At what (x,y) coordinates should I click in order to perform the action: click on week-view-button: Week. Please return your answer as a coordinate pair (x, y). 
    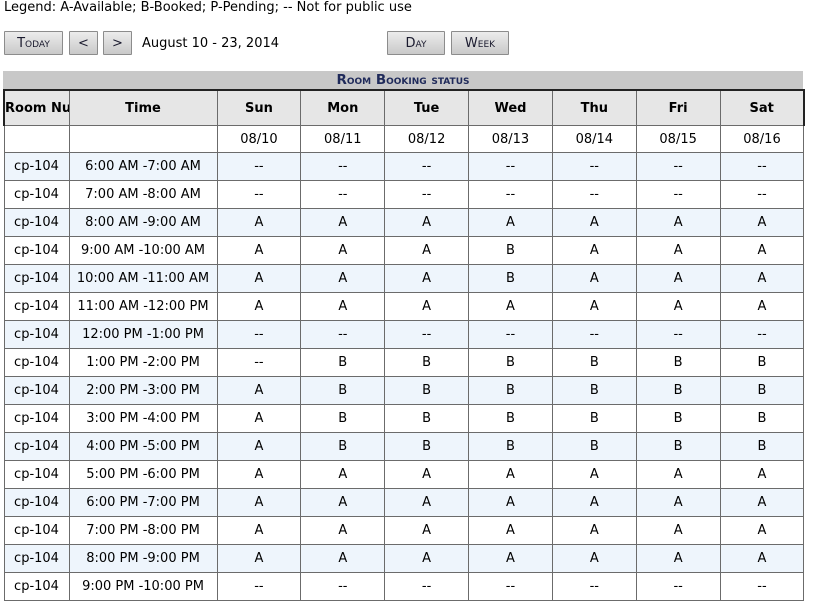
    Looking at the image, I should click on (480, 43).